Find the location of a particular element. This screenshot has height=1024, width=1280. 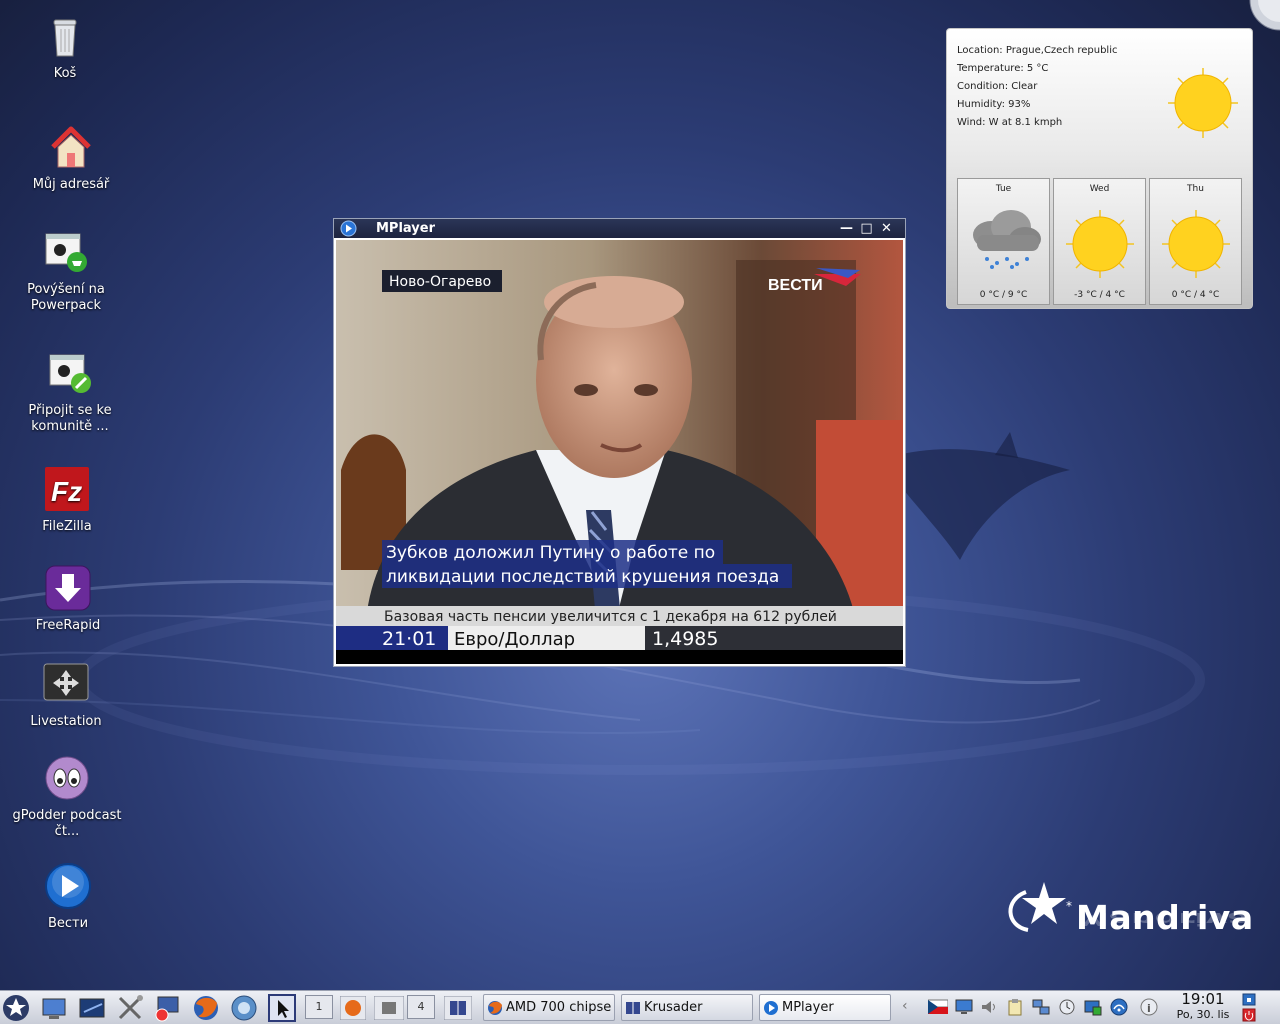

desktop-icon-filezilla: Fz FileZilla is located at coordinates (67, 500).